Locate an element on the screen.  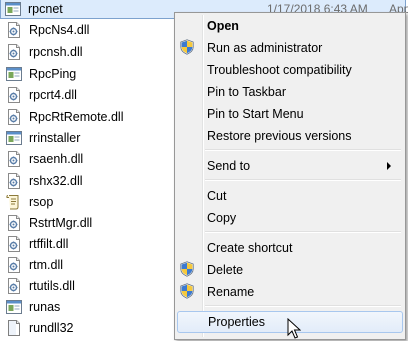
menu-item-label: Cut is located at coordinates (217, 196).